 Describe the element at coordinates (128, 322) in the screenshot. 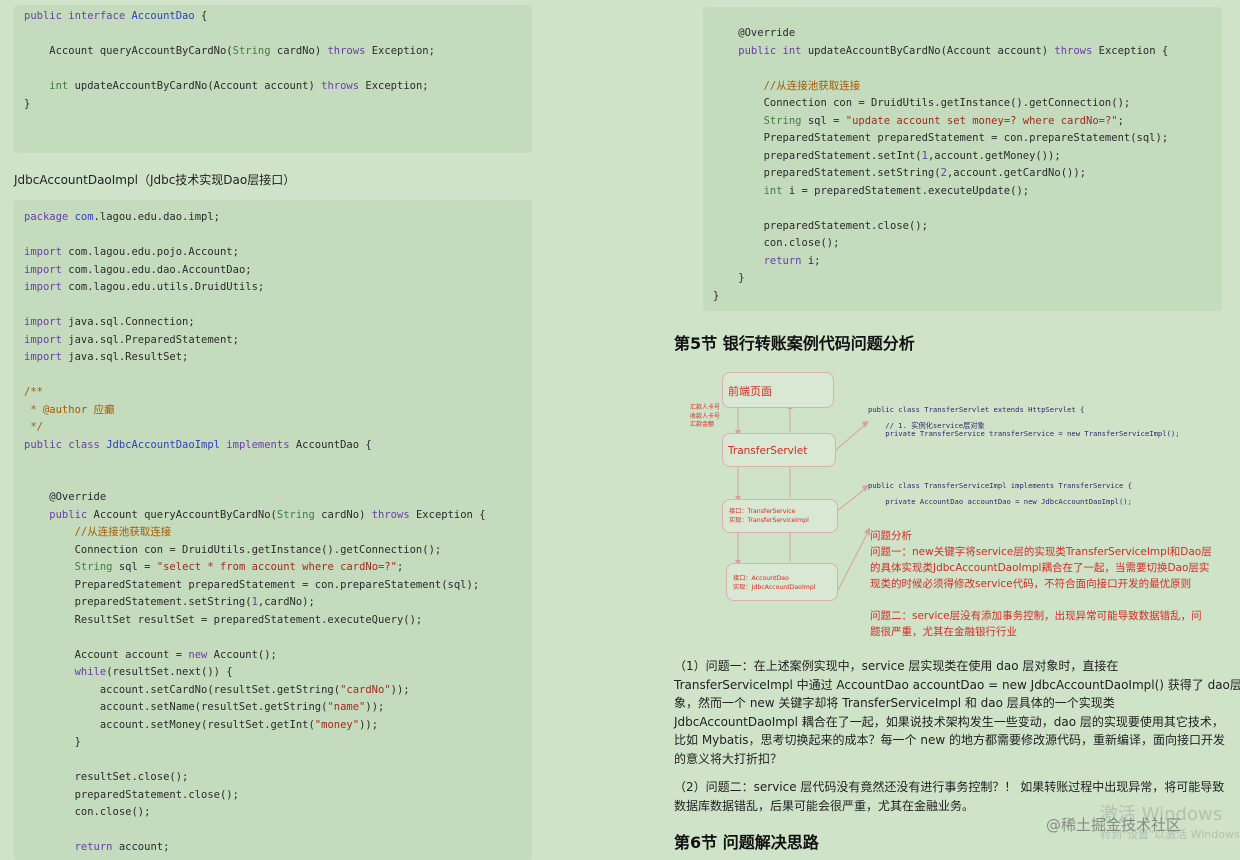

I see `code-token: java.sql.Connection;` at that location.